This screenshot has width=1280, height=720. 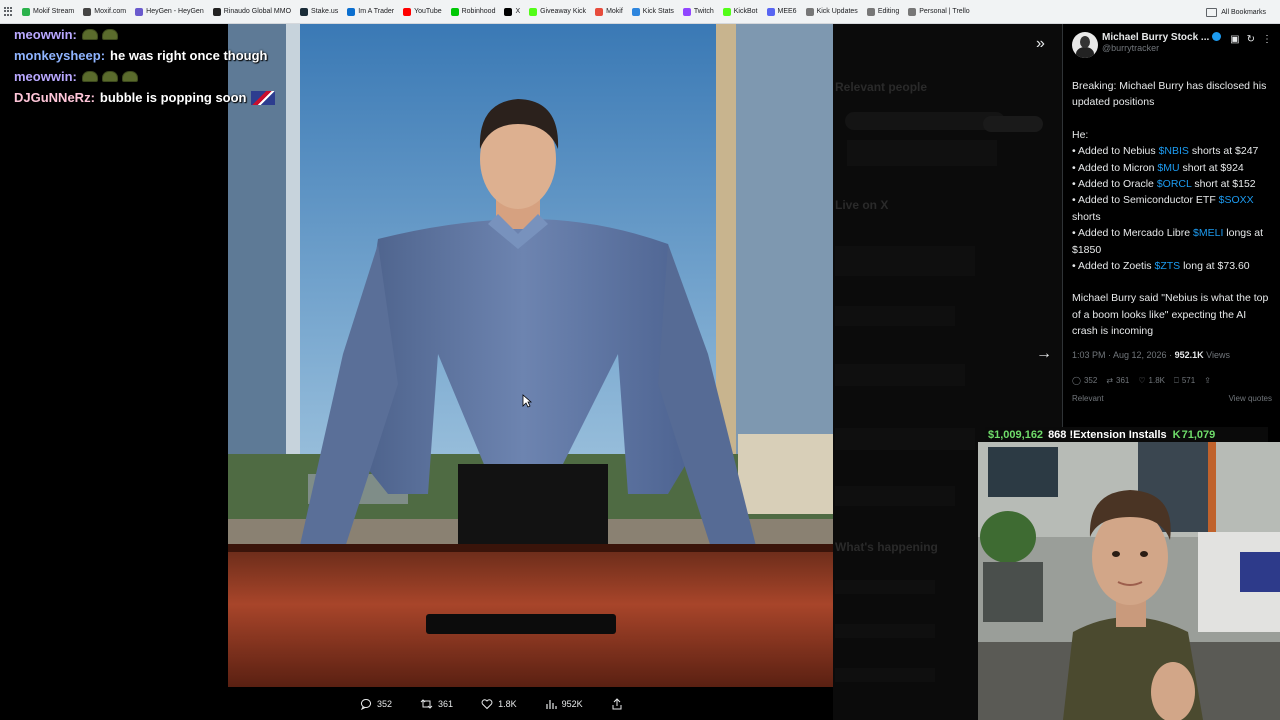 What do you see at coordinates (922, 153) in the screenshot?
I see `ghost-bio` at bounding box center [922, 153].